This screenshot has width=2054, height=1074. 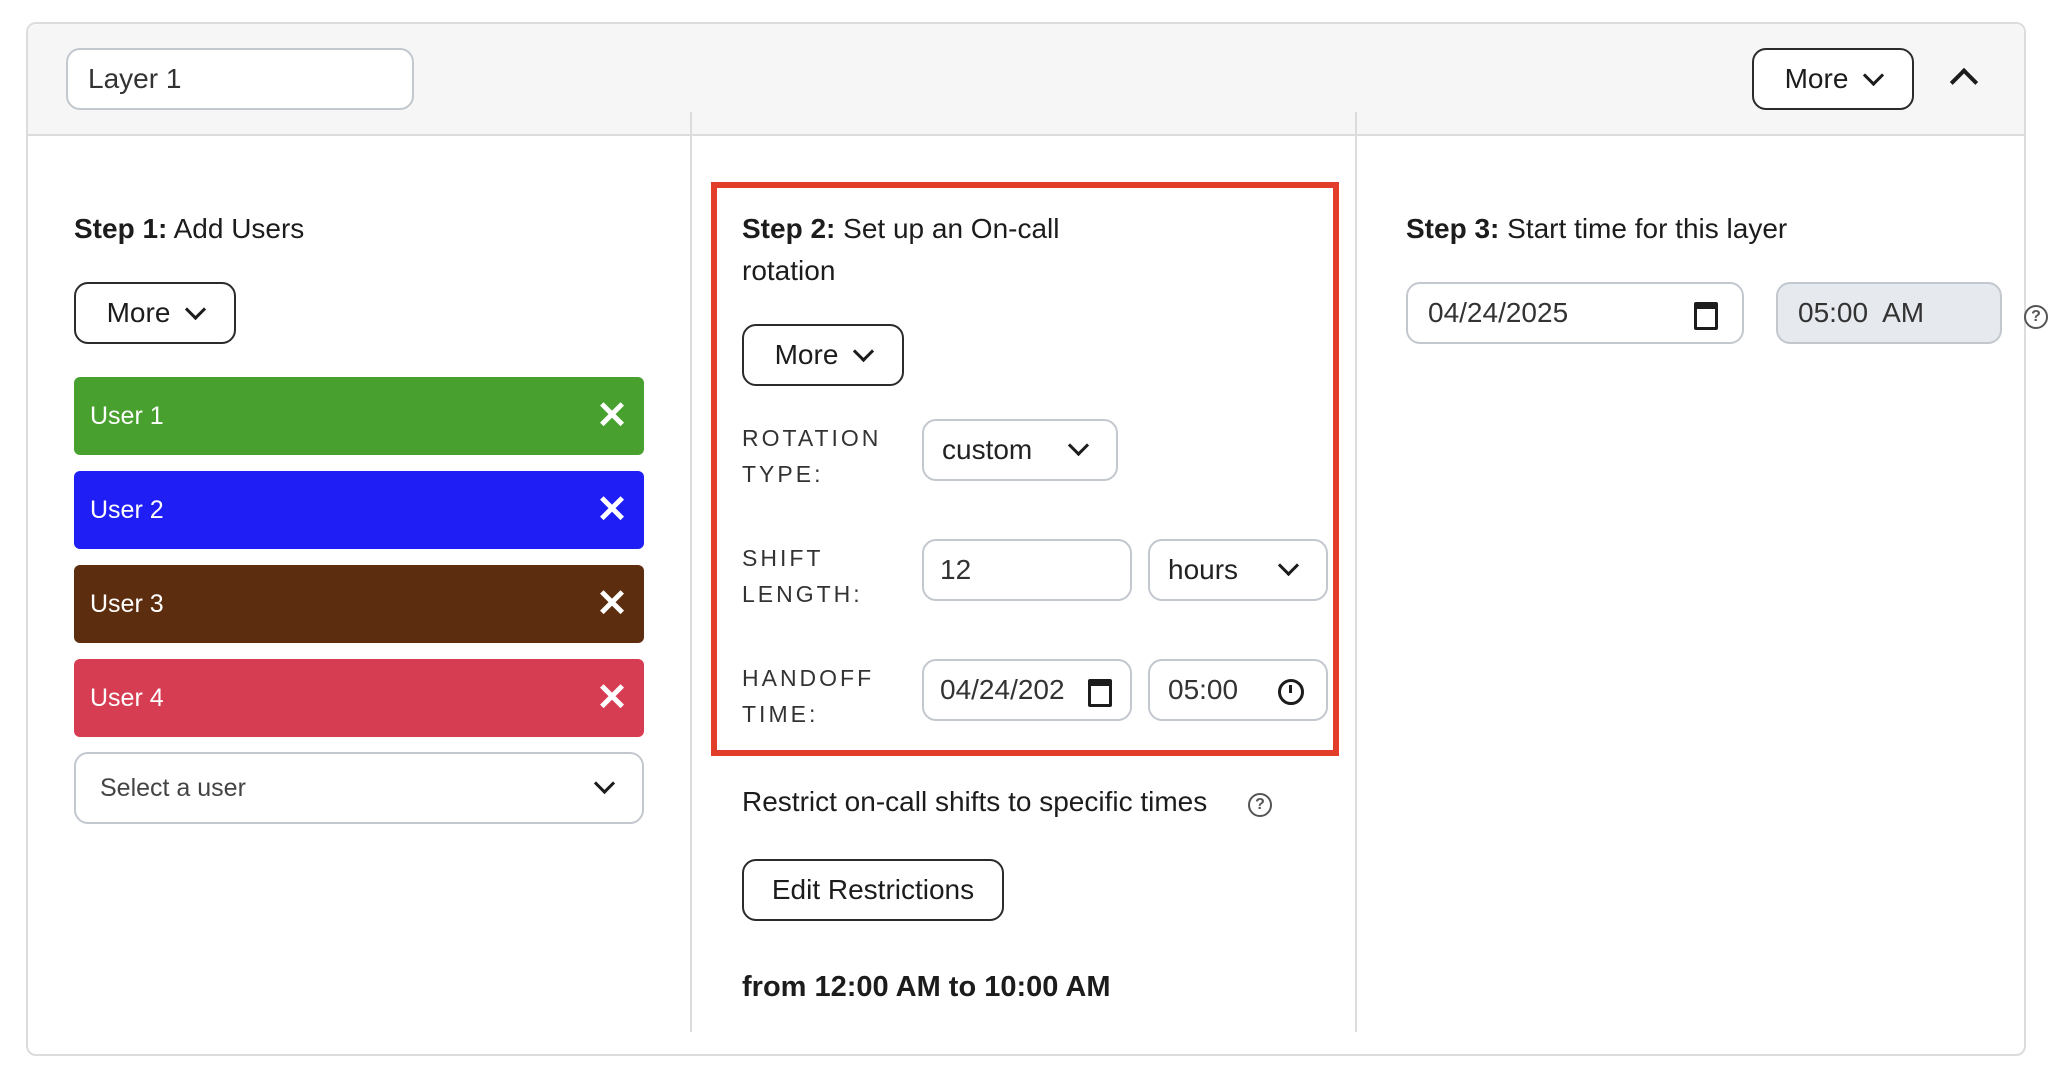 What do you see at coordinates (901, 249) in the screenshot?
I see `step2-title: Step 2: Set up an On-call rotation` at bounding box center [901, 249].